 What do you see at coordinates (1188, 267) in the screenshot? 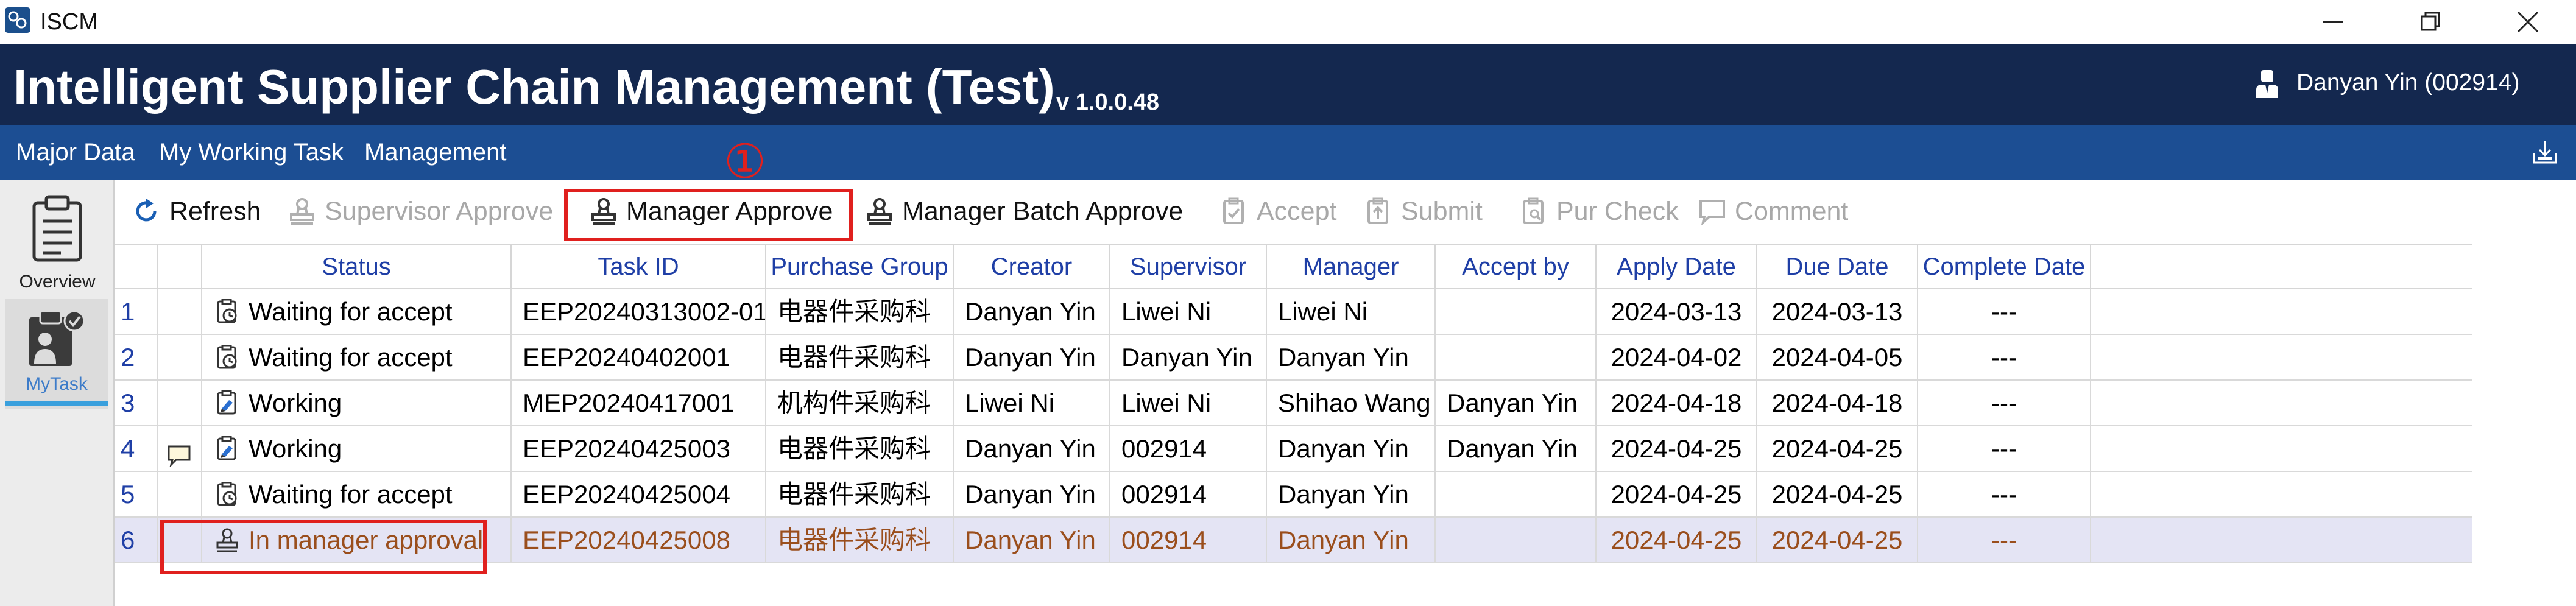
I see `column-header-supervisor: Supervisor` at bounding box center [1188, 267].